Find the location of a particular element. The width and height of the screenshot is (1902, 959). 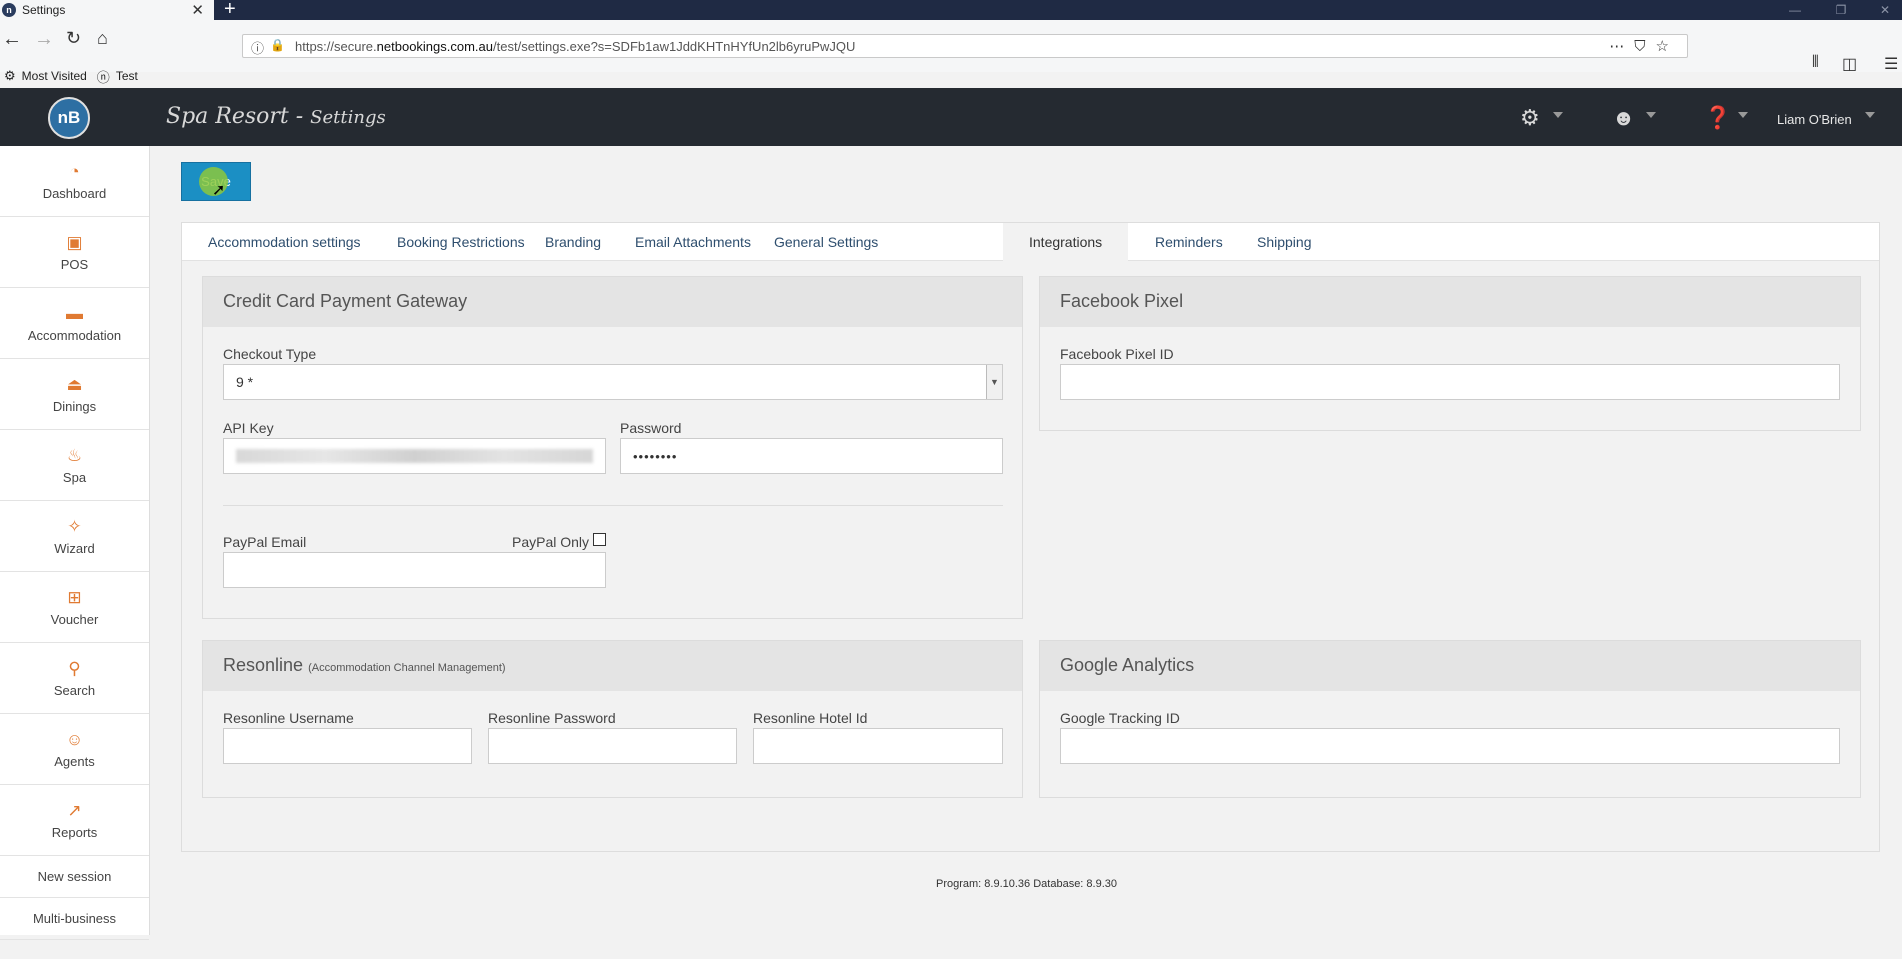

facebook-pixel-title: Facebook Pixel is located at coordinates (1450, 302).